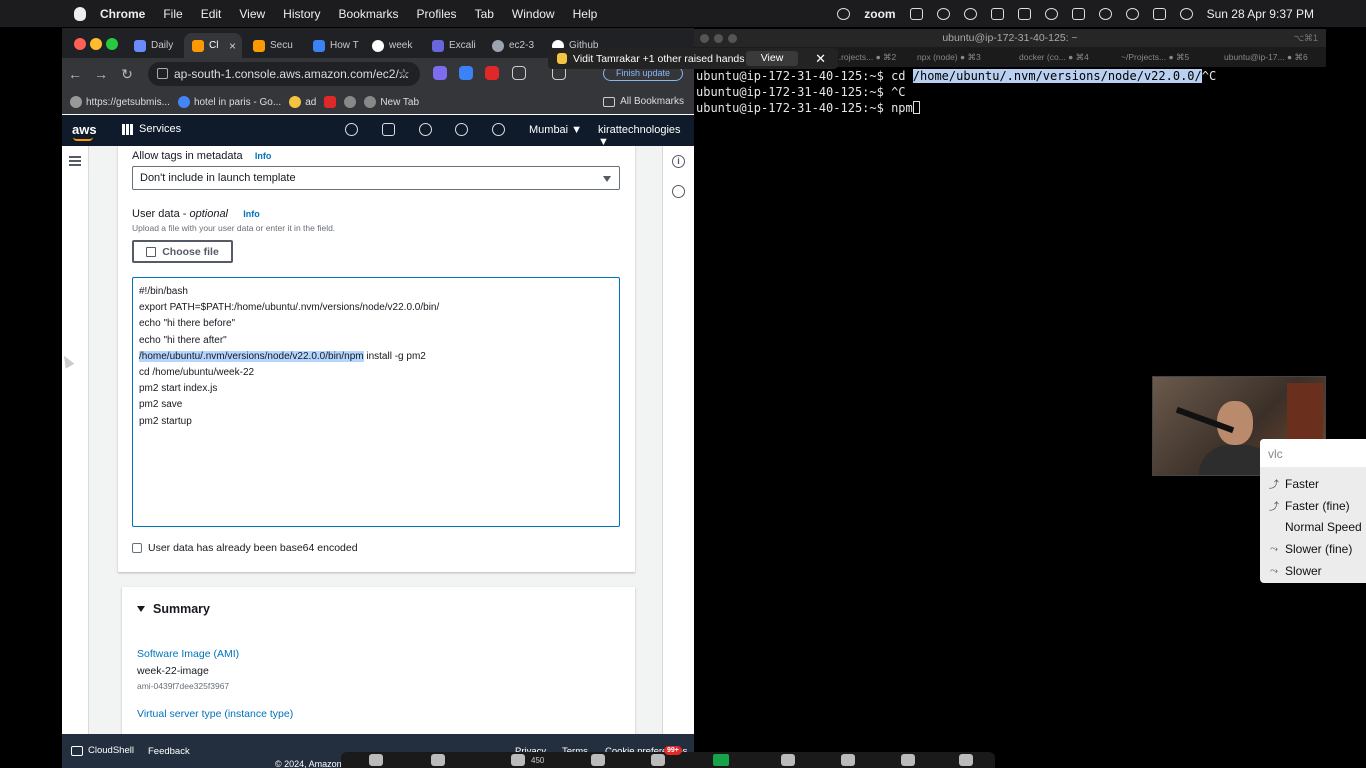 This screenshot has width=1366, height=768. Describe the element at coordinates (102, 750) in the screenshot. I see `cloudshell-button: CloudShell` at that location.